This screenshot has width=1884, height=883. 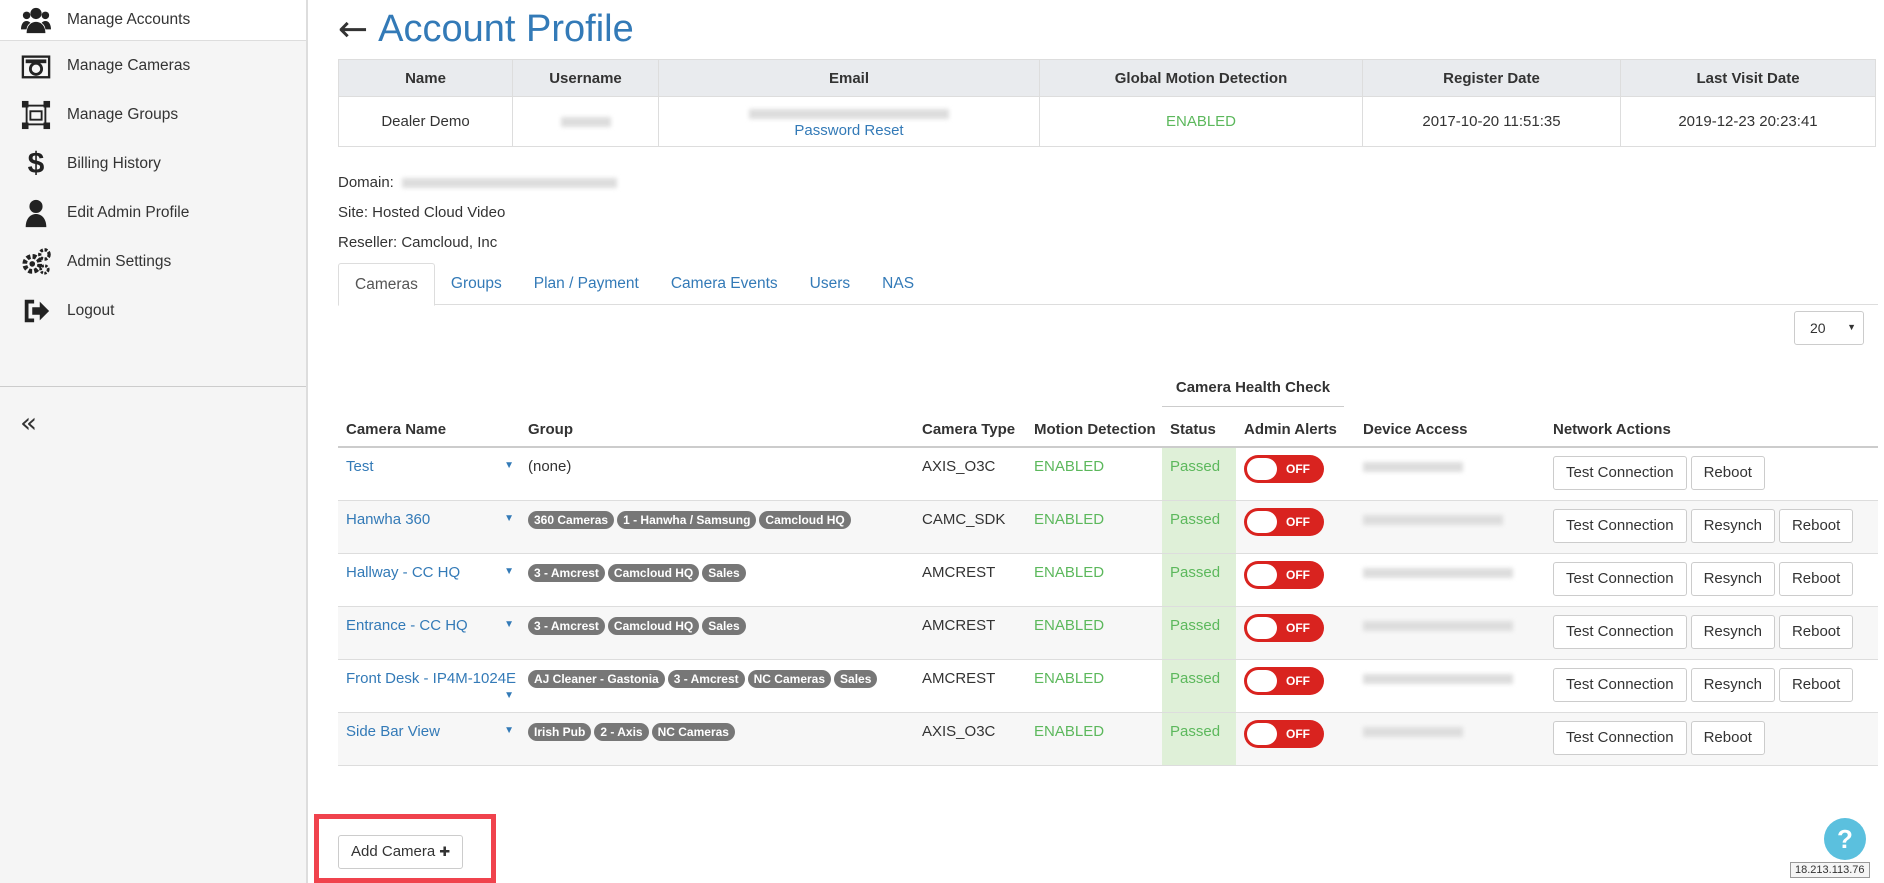 I want to click on help-button: ?, so click(x=1845, y=839).